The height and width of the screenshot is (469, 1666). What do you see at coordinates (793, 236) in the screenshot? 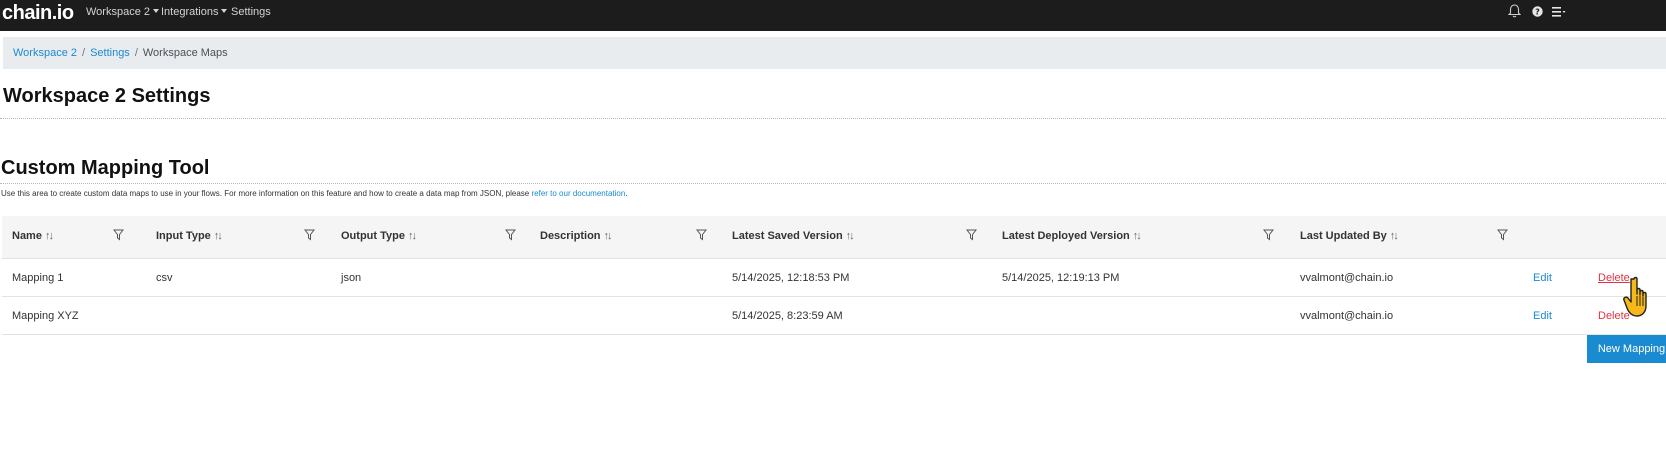
I see `column-header-latest-saved: Latest Saved Version ↑↓` at bounding box center [793, 236].